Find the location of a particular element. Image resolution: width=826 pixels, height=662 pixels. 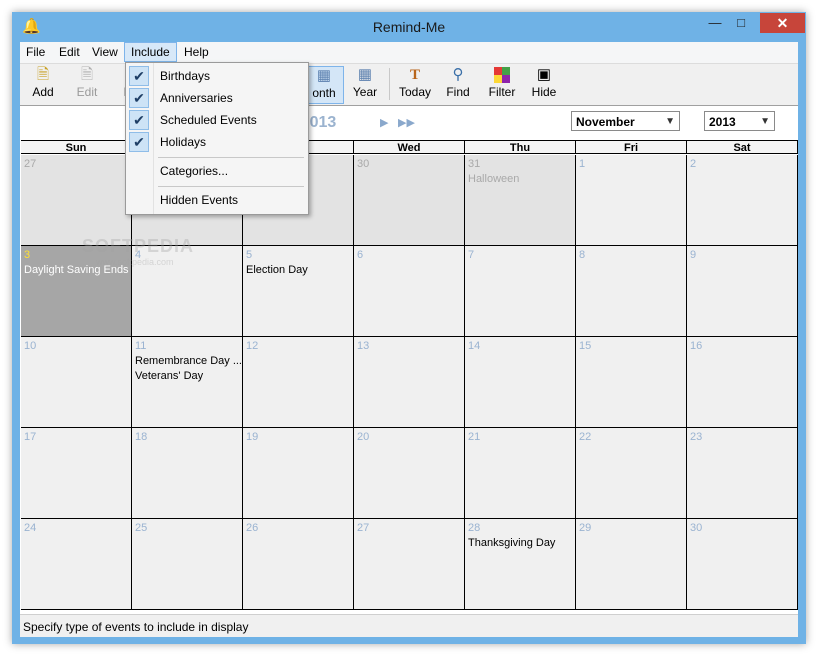

menu-item-birthdays: ✔ Birthdays is located at coordinates (217, 76).